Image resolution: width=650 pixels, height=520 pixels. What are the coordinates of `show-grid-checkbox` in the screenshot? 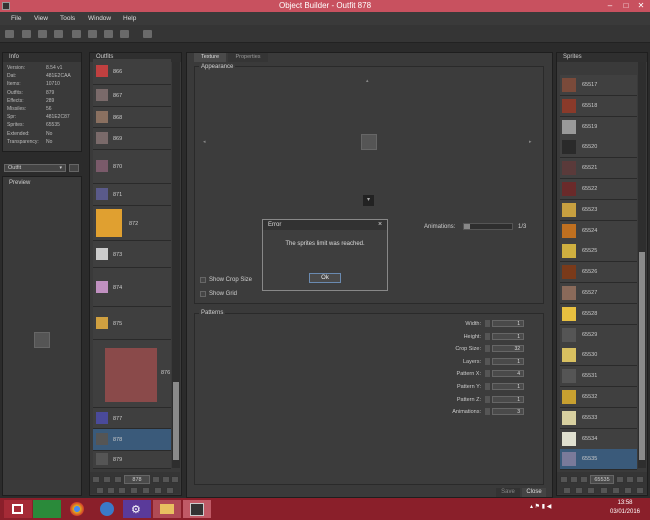 It's located at (203, 294).